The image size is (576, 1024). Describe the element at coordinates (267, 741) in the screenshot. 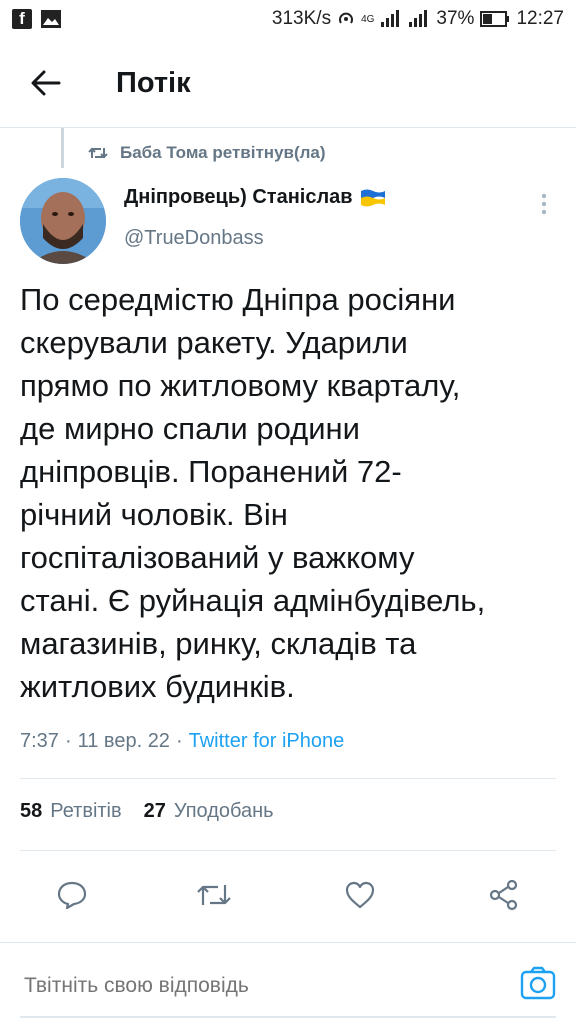

I see `tweet-source-link: Twitter for iPhone` at that location.